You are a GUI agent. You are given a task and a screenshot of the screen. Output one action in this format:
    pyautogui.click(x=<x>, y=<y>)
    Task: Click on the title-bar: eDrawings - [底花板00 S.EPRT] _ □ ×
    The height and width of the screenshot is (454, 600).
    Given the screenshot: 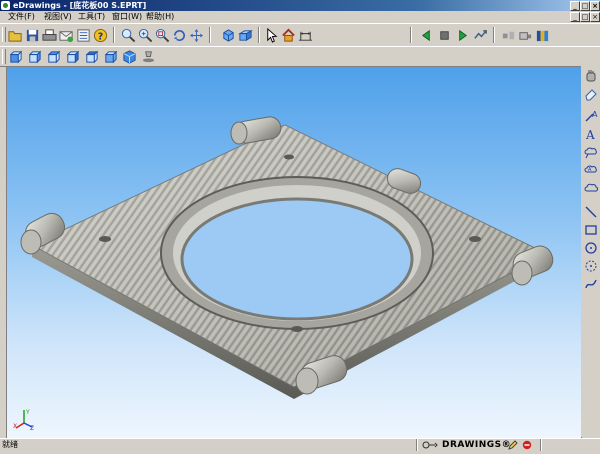 What is the action you would take?
    pyautogui.click(x=300, y=5)
    